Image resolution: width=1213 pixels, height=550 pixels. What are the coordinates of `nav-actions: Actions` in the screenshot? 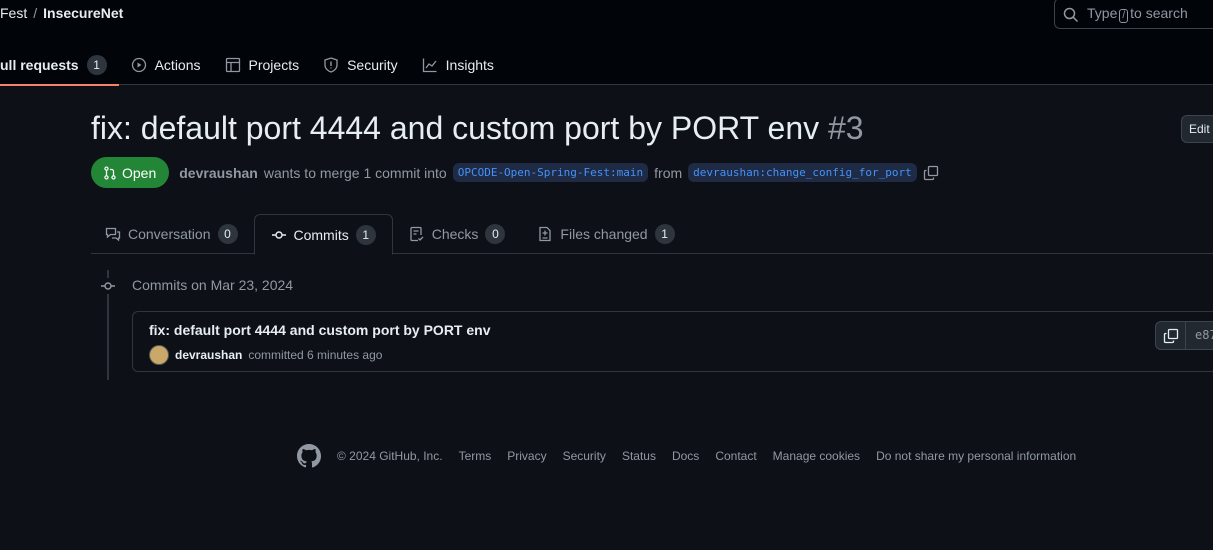 It's located at (166, 64).